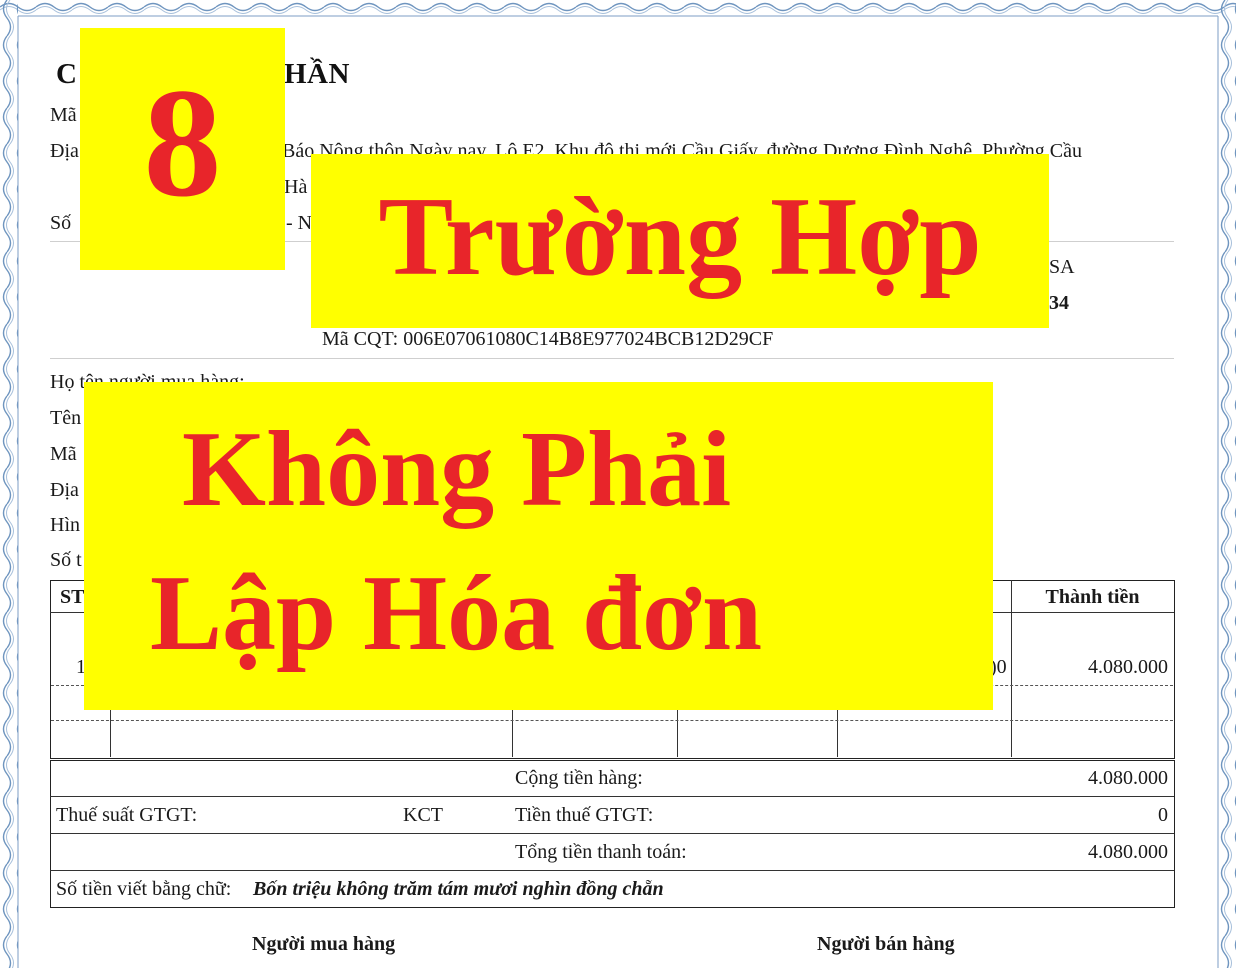 This screenshot has width=1236, height=968. Describe the element at coordinates (317, 74) in the screenshot. I see `company-name-fragment-right: HẦN` at that location.